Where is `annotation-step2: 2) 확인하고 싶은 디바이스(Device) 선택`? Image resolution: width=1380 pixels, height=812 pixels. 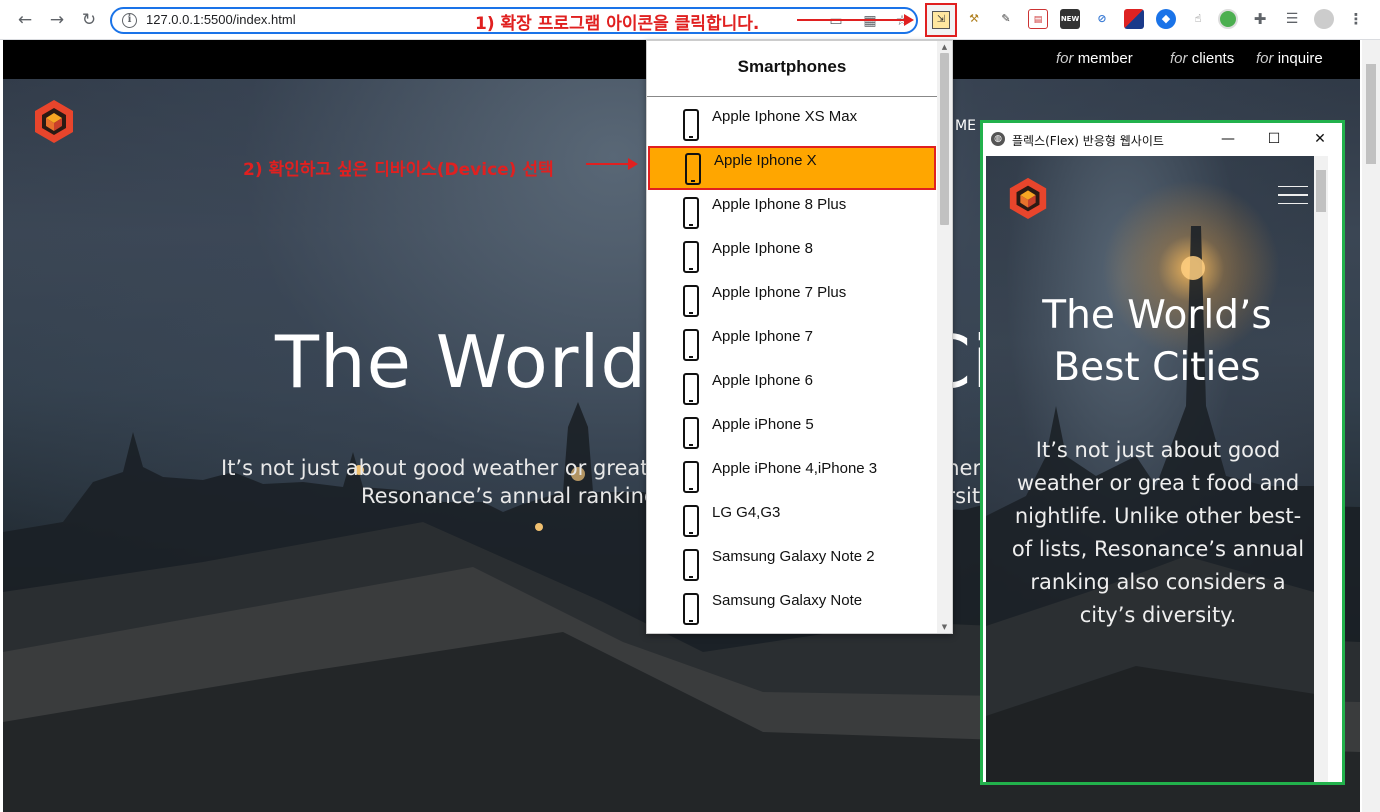
annotation-step2: 2) 확인하고 싶은 디바이스(Device) 선택 is located at coordinates (398, 170).